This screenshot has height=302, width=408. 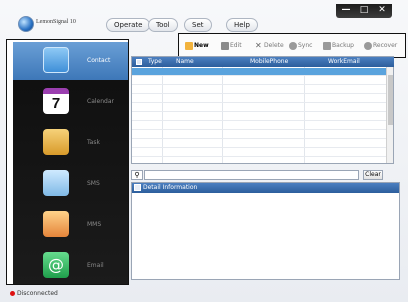 I want to click on detail-header: Detail Information, so click(x=265, y=188).